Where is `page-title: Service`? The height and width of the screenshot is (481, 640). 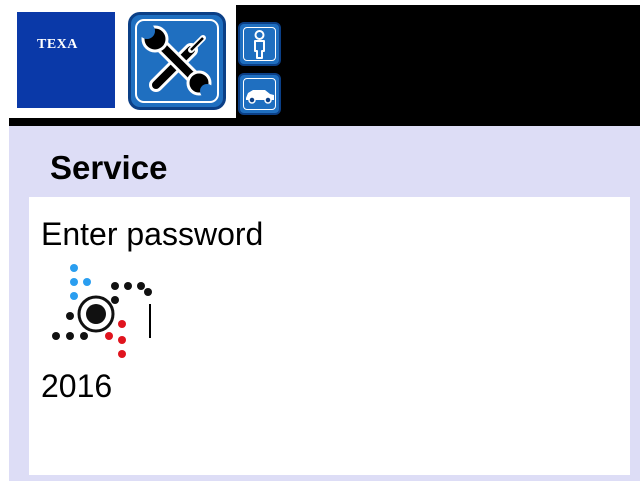 page-title: Service is located at coordinates (109, 167).